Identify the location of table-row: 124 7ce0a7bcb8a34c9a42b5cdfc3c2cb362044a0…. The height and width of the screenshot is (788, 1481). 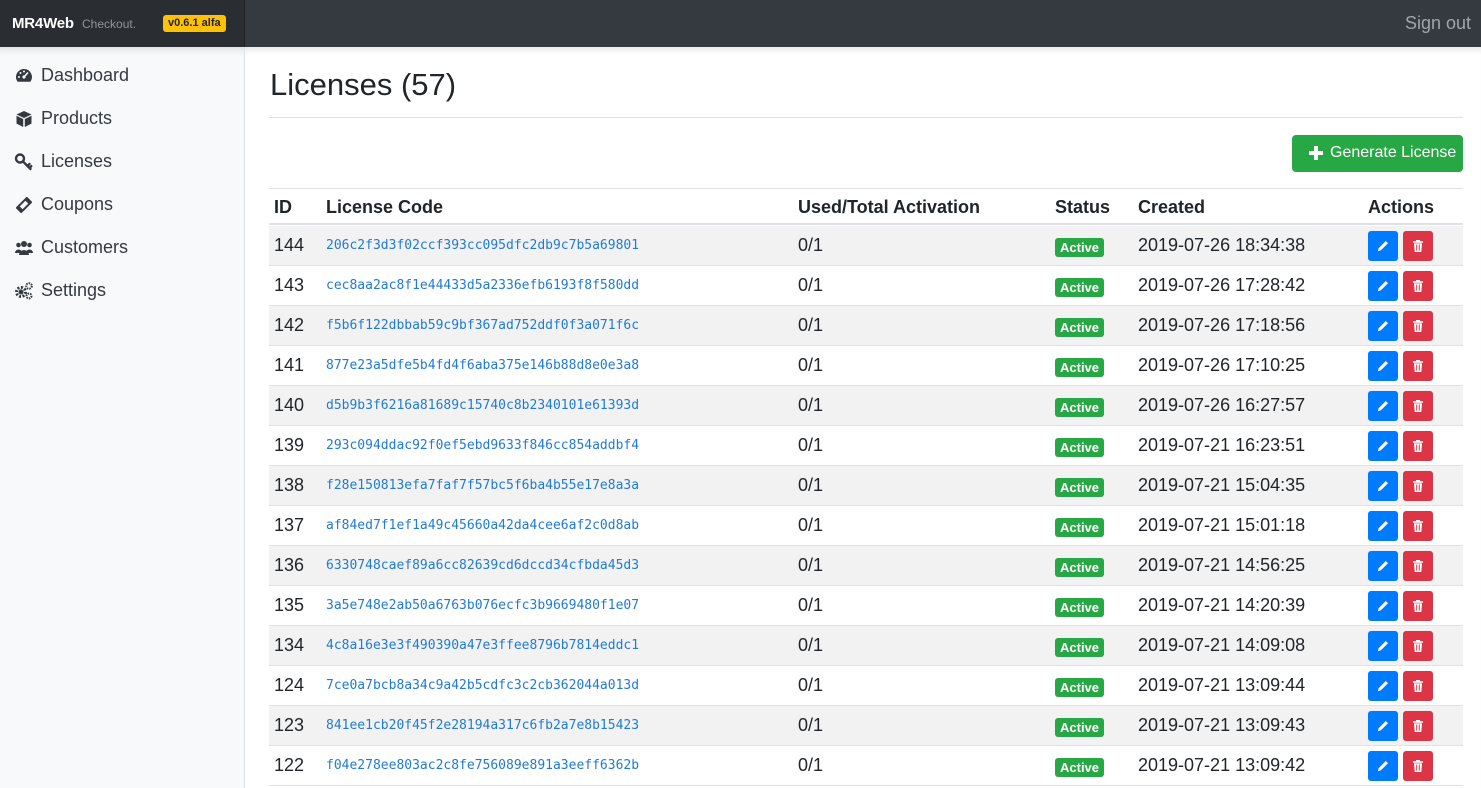
(866, 686).